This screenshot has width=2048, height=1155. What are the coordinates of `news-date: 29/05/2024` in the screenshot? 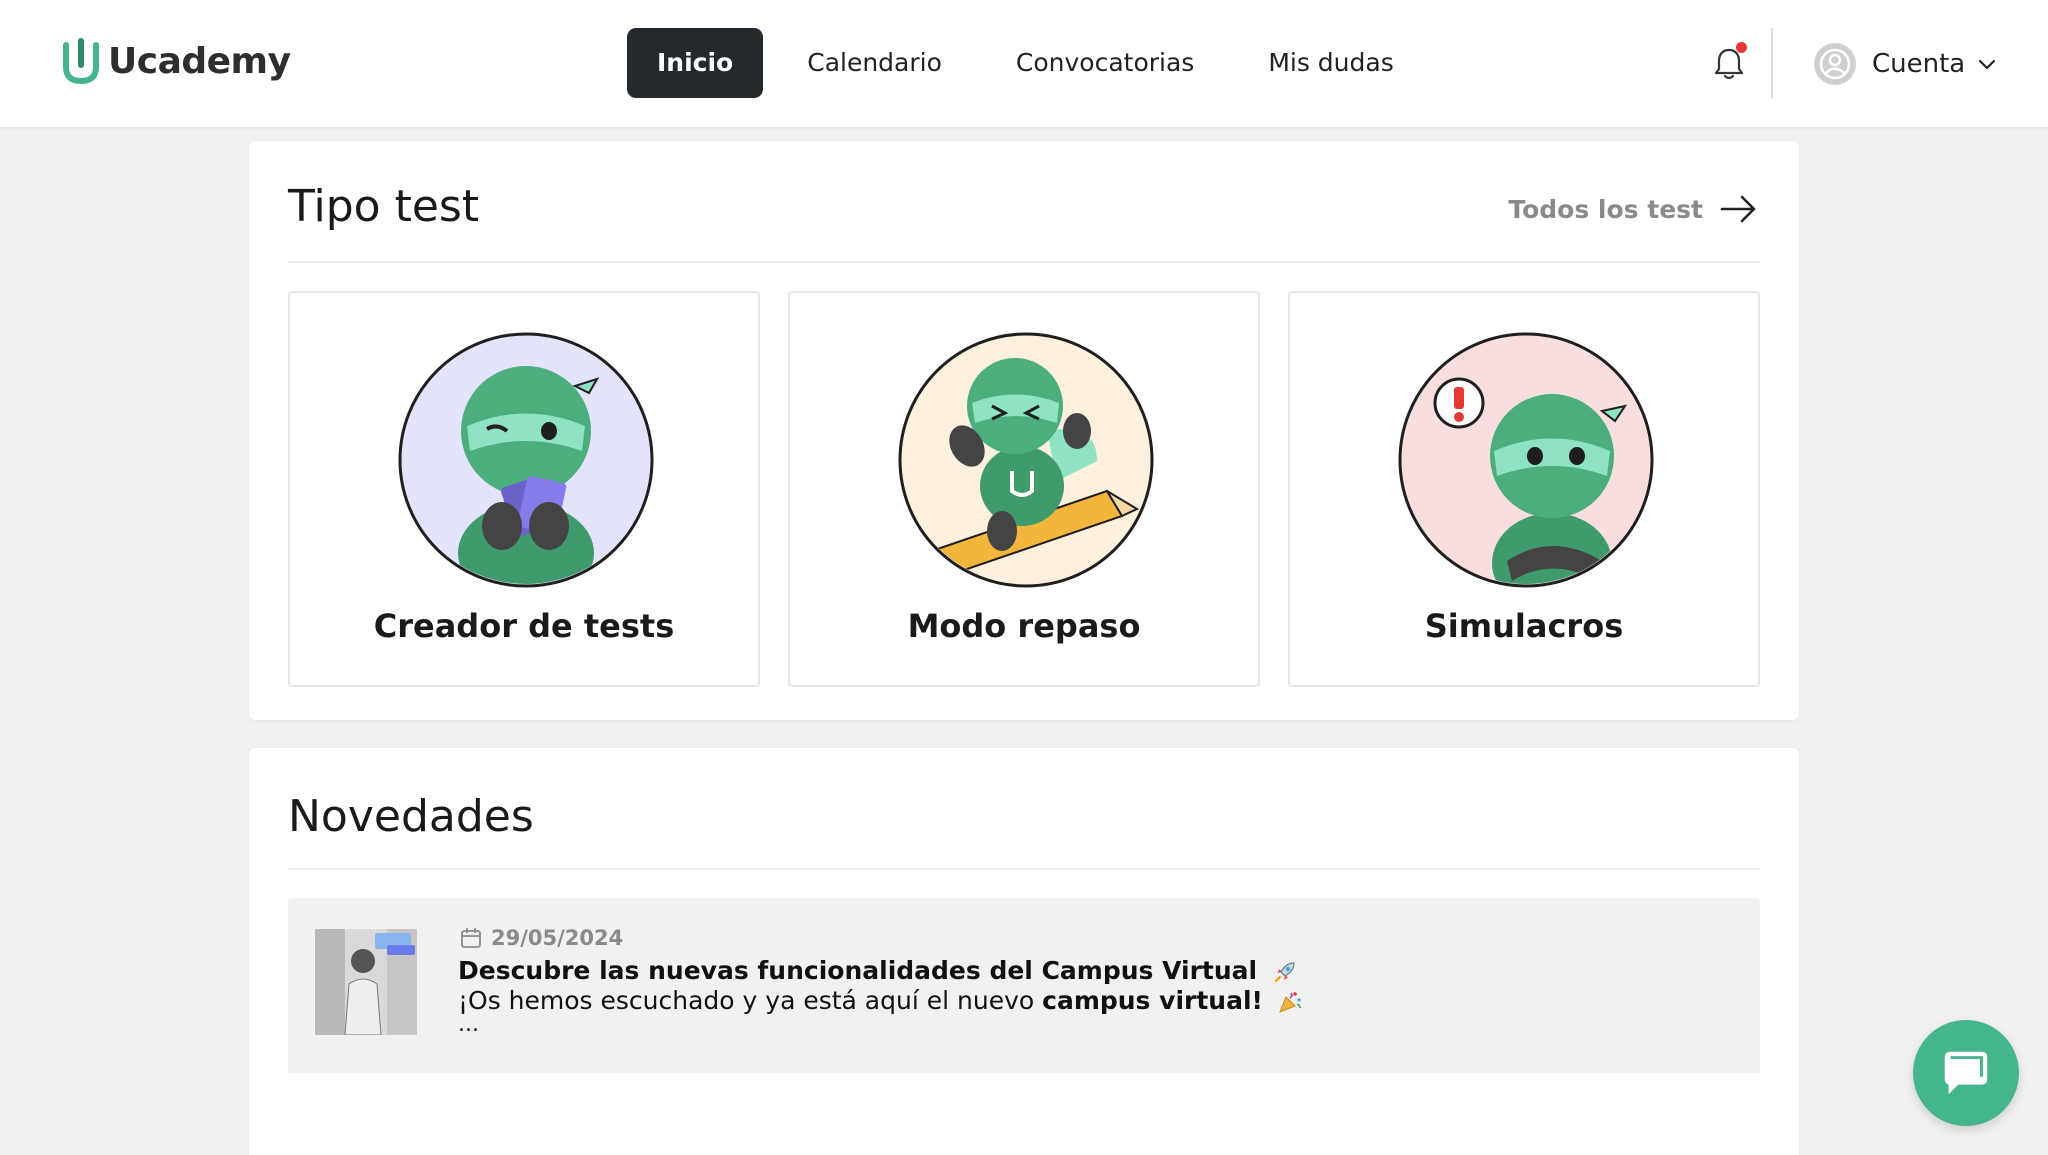 It's located at (541, 938).